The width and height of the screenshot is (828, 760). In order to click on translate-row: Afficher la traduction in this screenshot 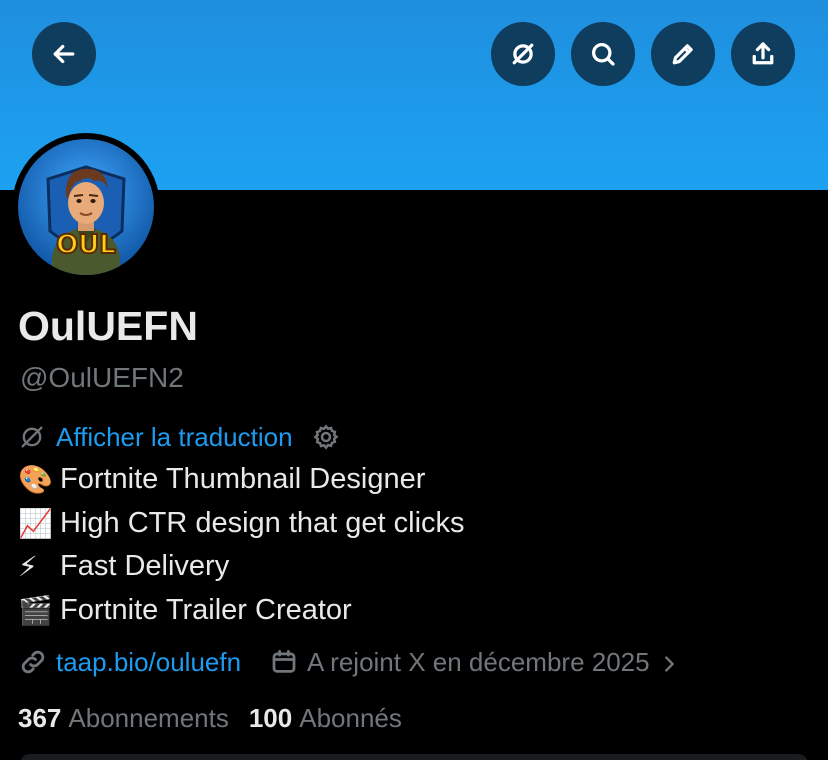, I will do `click(179, 437)`.